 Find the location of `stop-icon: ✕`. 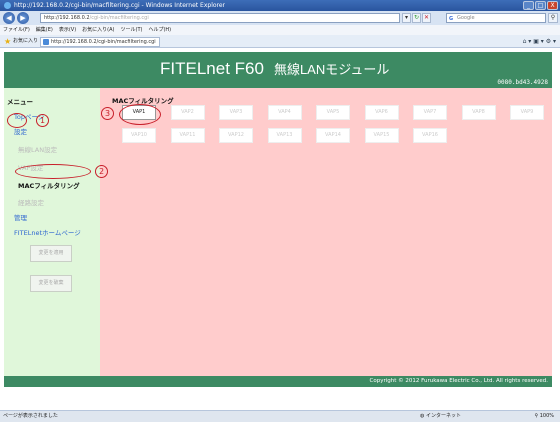

stop-icon: ✕ is located at coordinates (426, 18).